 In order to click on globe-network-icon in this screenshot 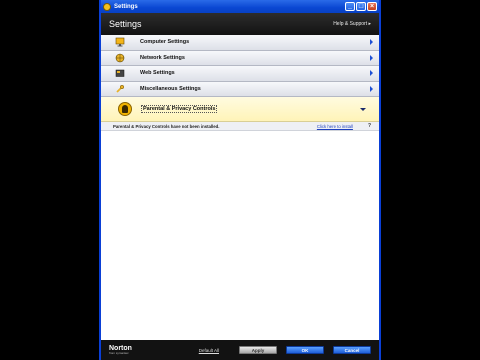, I will do `click(120, 58)`.